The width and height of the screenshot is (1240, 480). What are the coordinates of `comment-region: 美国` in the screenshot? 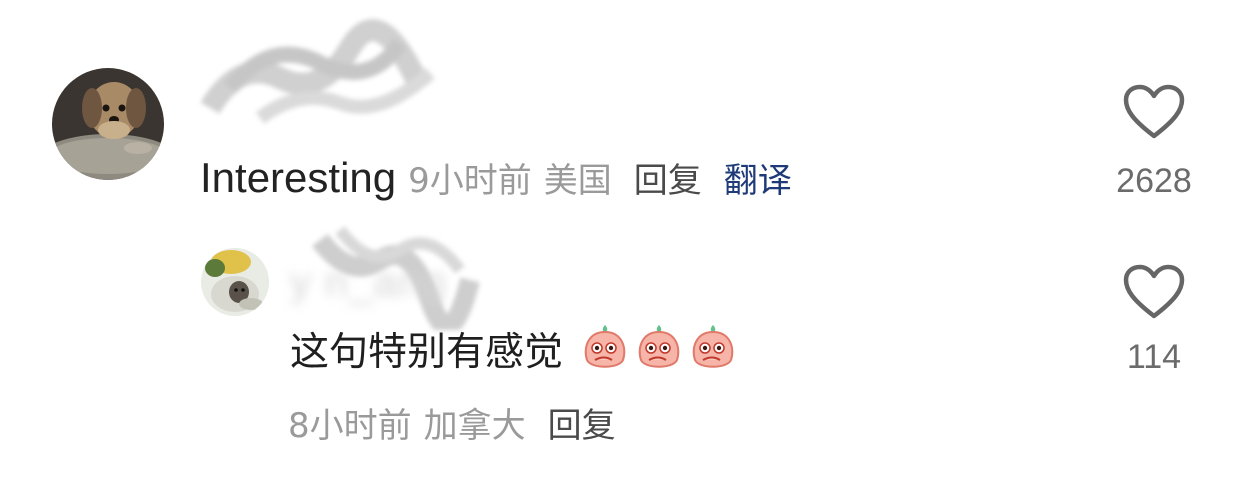 It's located at (577, 181).